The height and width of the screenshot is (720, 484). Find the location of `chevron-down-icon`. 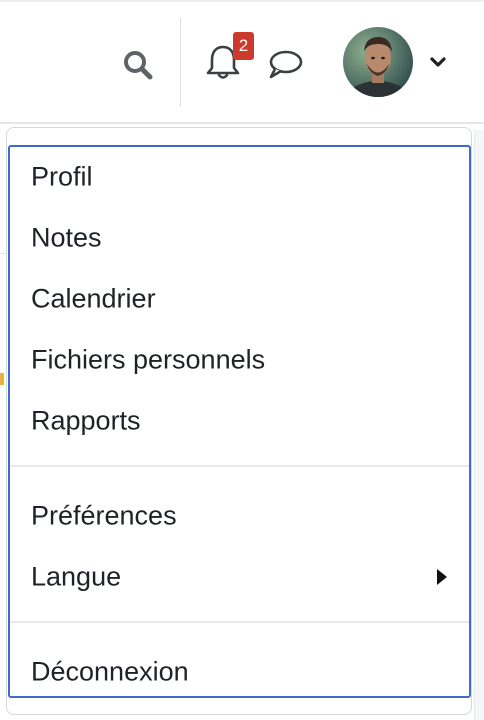

chevron-down-icon is located at coordinates (438, 62).